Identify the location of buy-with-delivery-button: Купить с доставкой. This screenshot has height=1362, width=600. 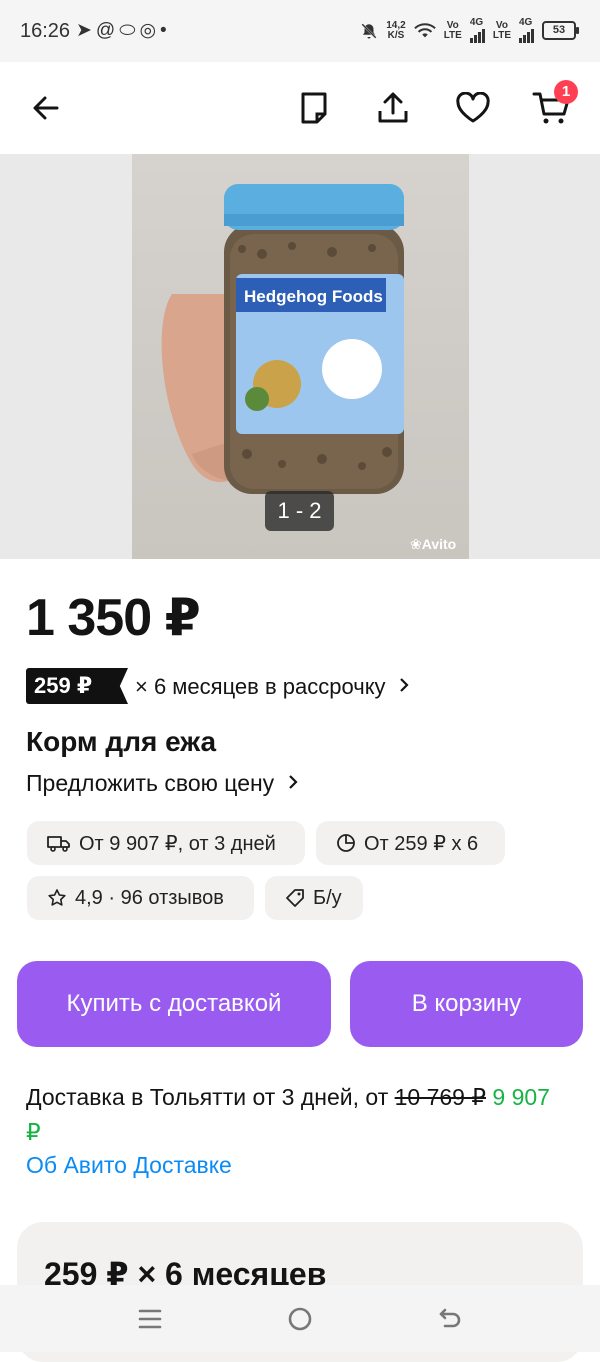
(174, 1004).